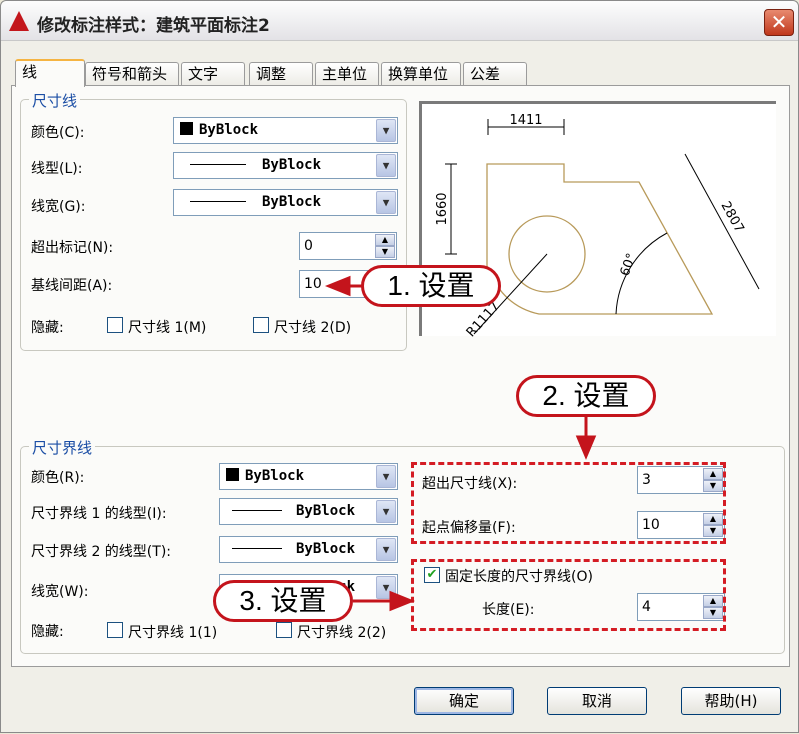  Describe the element at coordinates (58, 478) in the screenshot. I see `ext-color-label: 颜色(R):` at that location.